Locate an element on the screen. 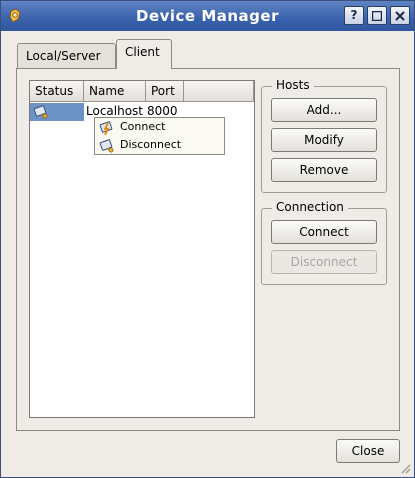 This screenshot has height=478, width=415. column-header-name: Name is located at coordinates (115, 91).